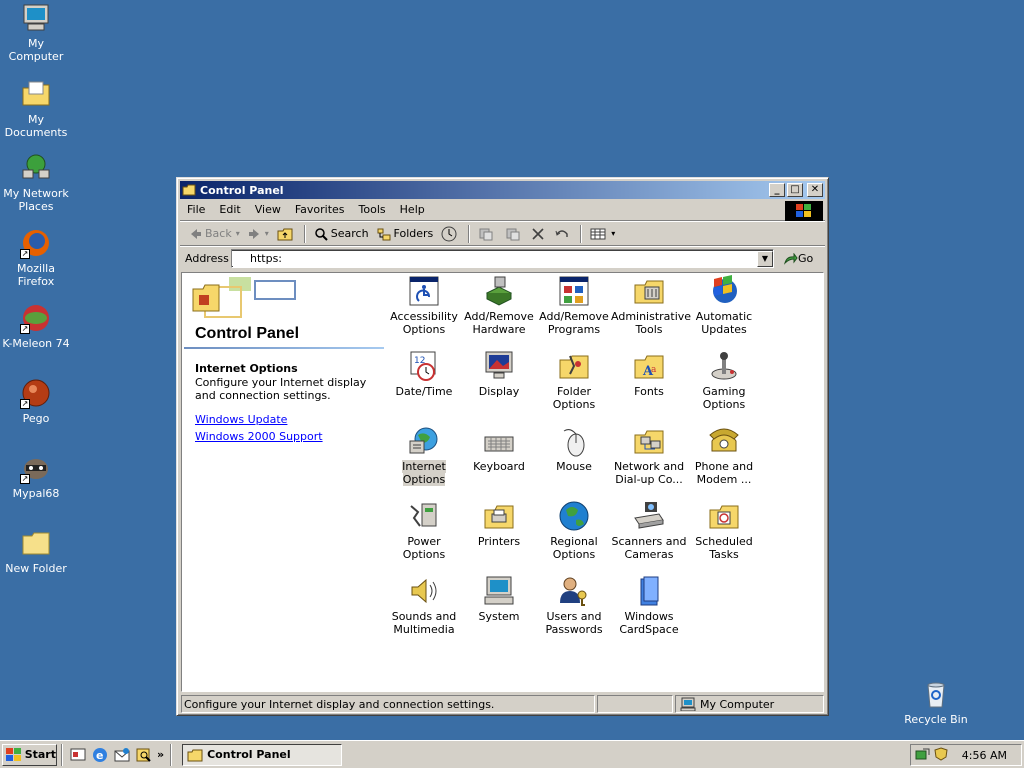 This screenshot has width=1024, height=768. I want to click on item-users-passwords: Users and Passwords, so click(574, 605).